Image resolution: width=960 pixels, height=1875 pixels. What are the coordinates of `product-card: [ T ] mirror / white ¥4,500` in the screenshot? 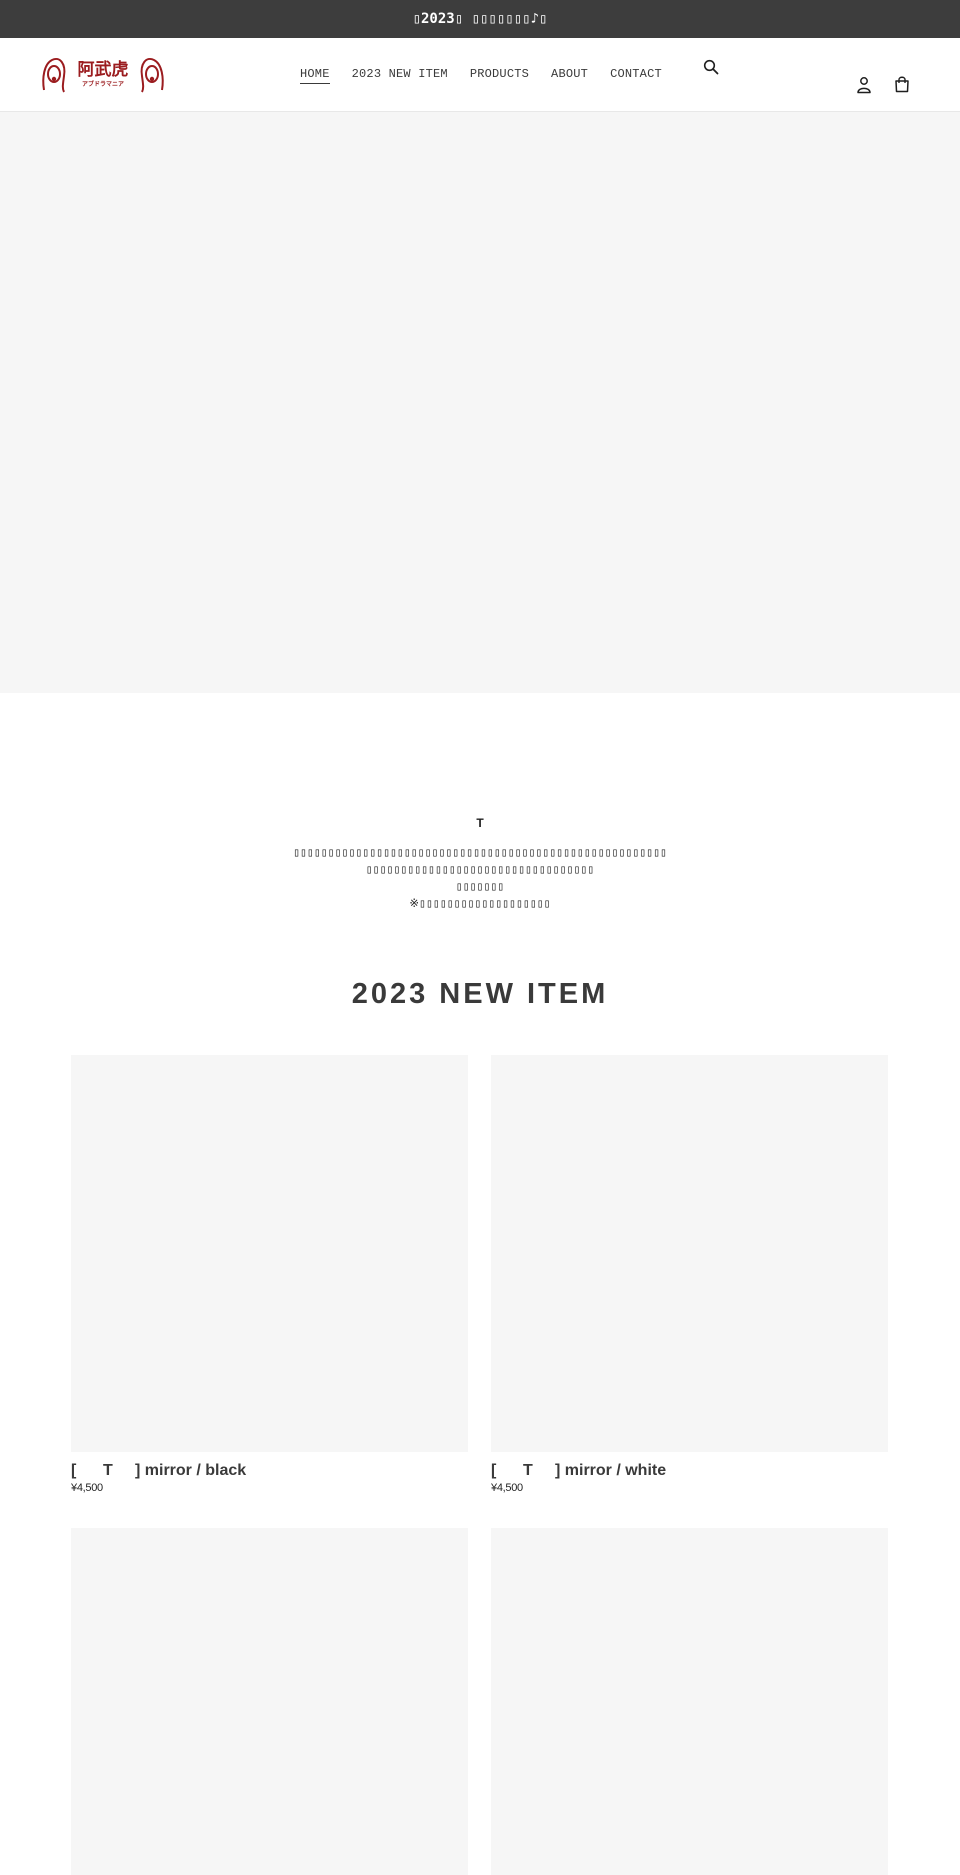 It's located at (689, 1274).